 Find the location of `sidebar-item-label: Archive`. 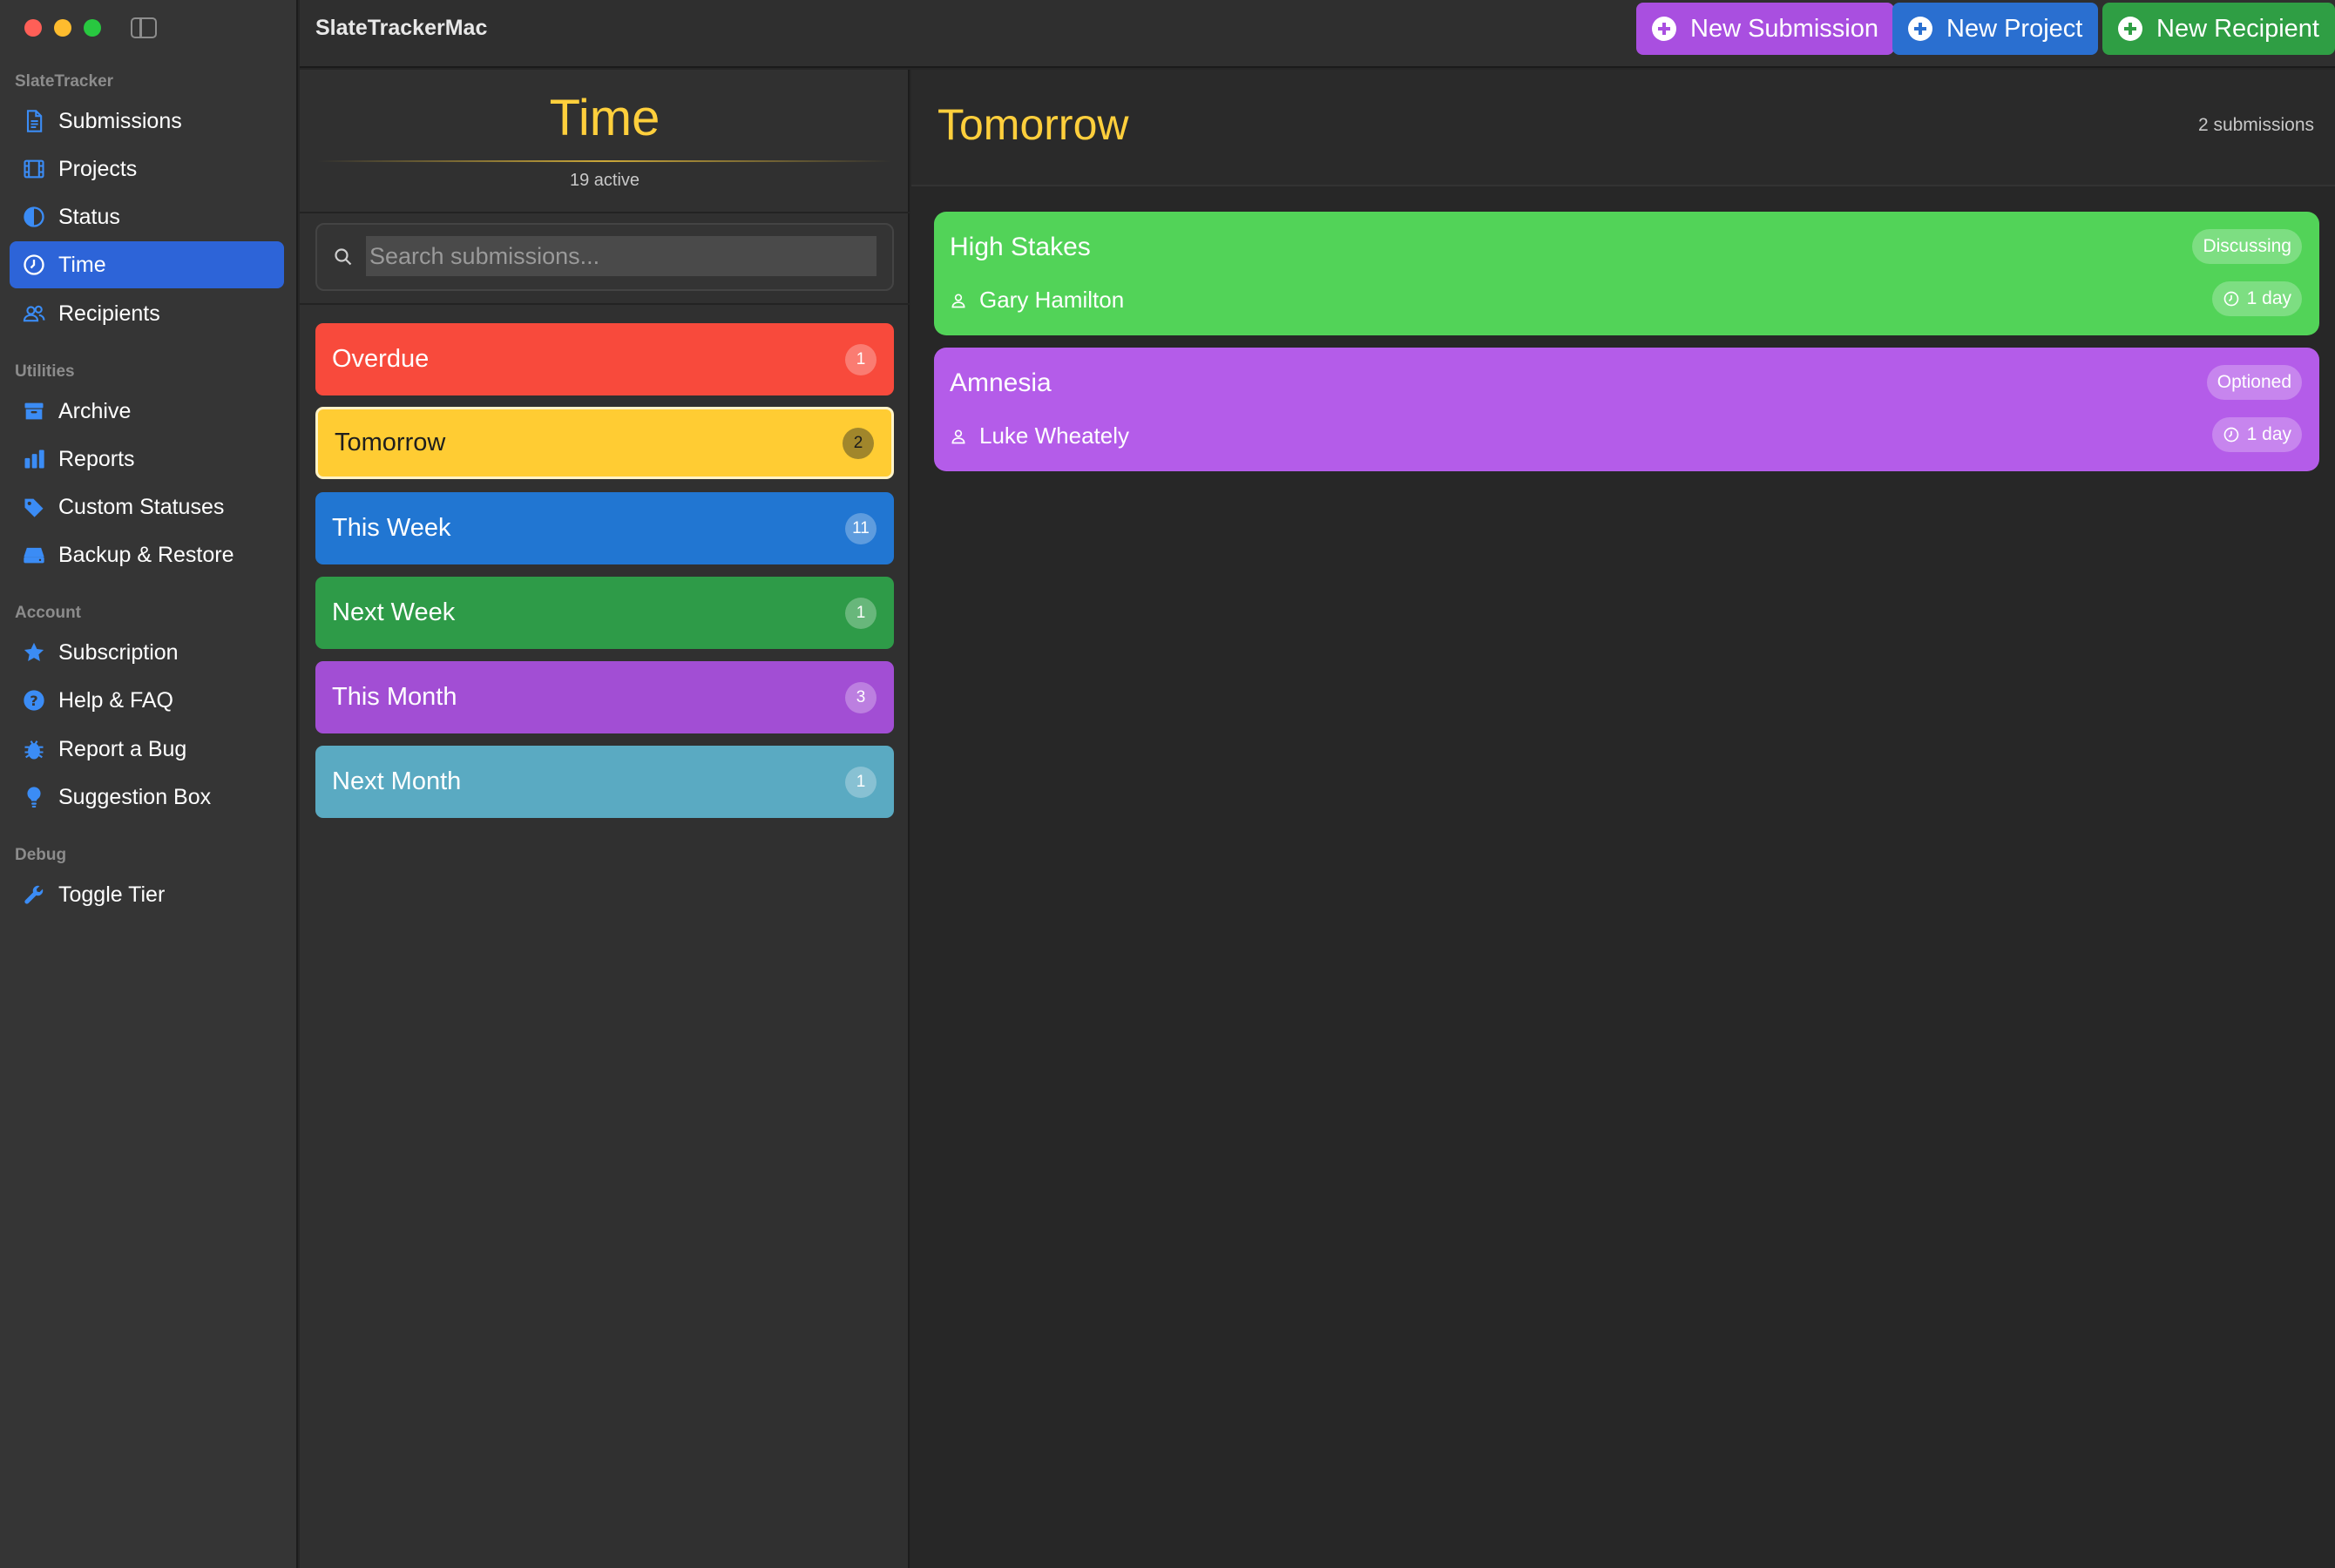

sidebar-item-label: Archive is located at coordinates (95, 410).